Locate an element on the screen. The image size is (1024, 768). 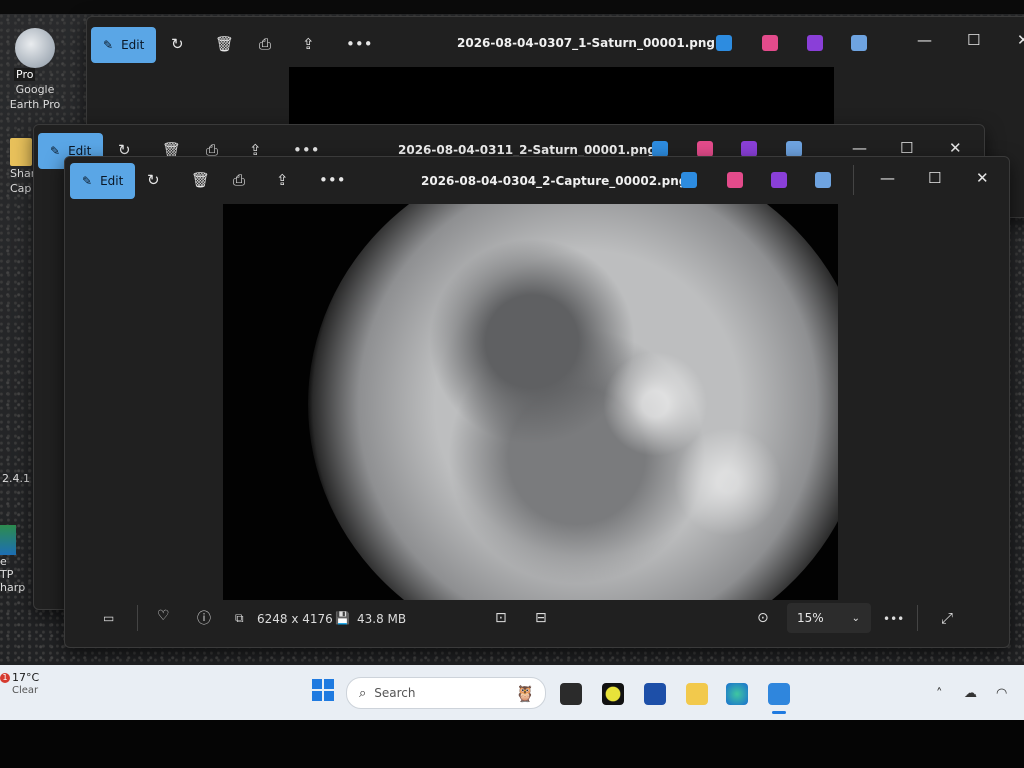
file-title: 2026-08-04-0304_2-Capture_00002.png is located at coordinates (554, 181).